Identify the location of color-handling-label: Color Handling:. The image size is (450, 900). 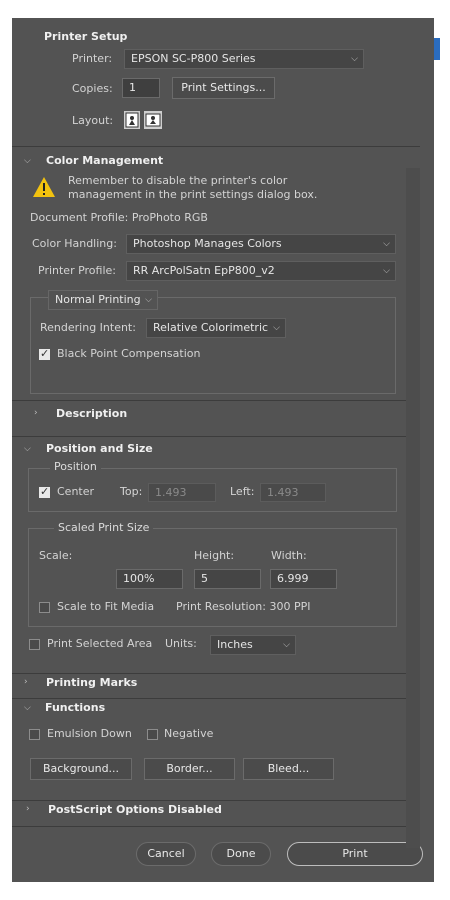
(74, 243).